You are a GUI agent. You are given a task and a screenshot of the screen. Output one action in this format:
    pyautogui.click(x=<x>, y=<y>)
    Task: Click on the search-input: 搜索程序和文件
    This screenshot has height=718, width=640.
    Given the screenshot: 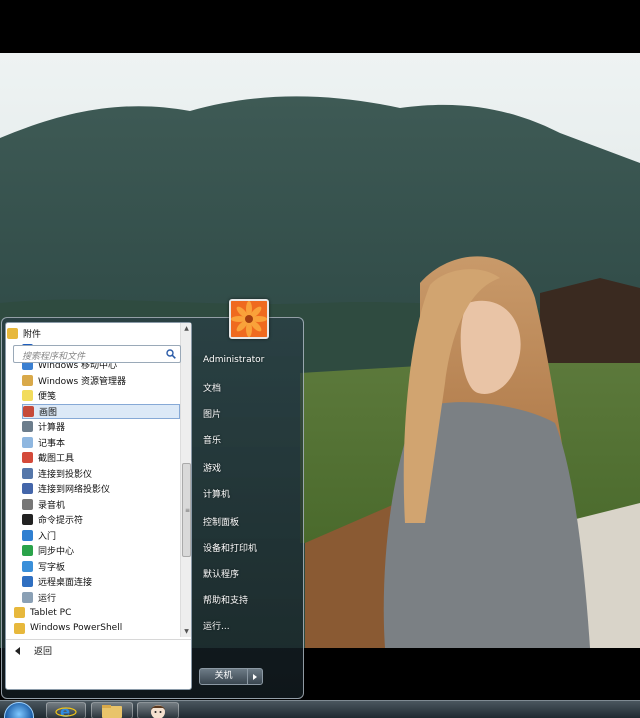 What is the action you would take?
    pyautogui.click(x=97, y=354)
    